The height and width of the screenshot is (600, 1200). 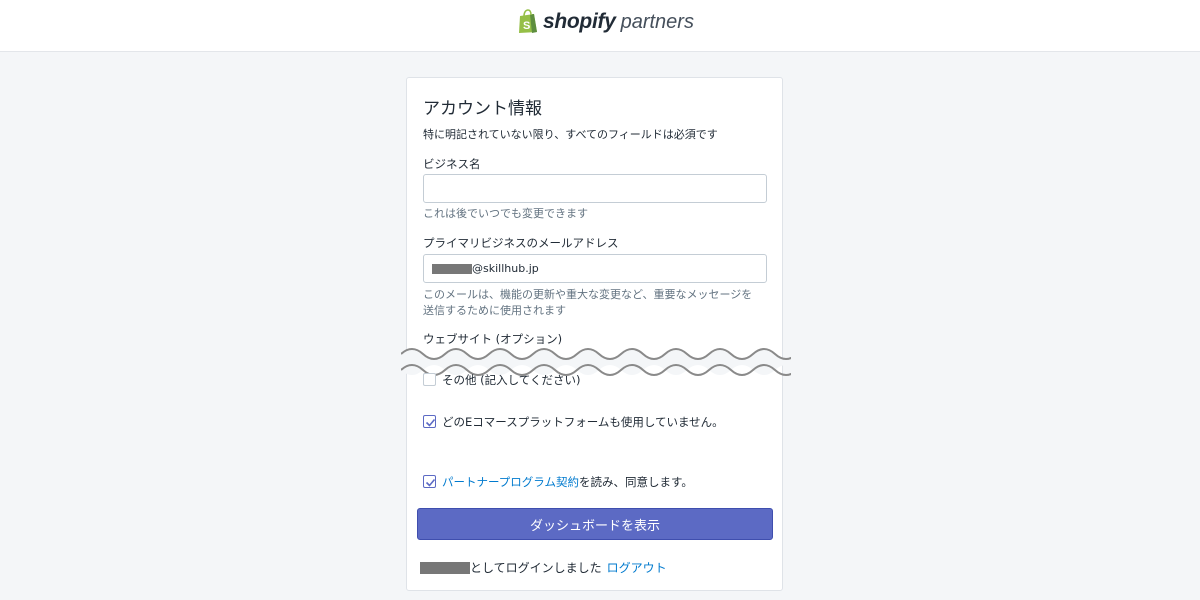 I want to click on required-note: 特に明記されていない限り、すべてのフィールドは必須です, so click(x=570, y=134).